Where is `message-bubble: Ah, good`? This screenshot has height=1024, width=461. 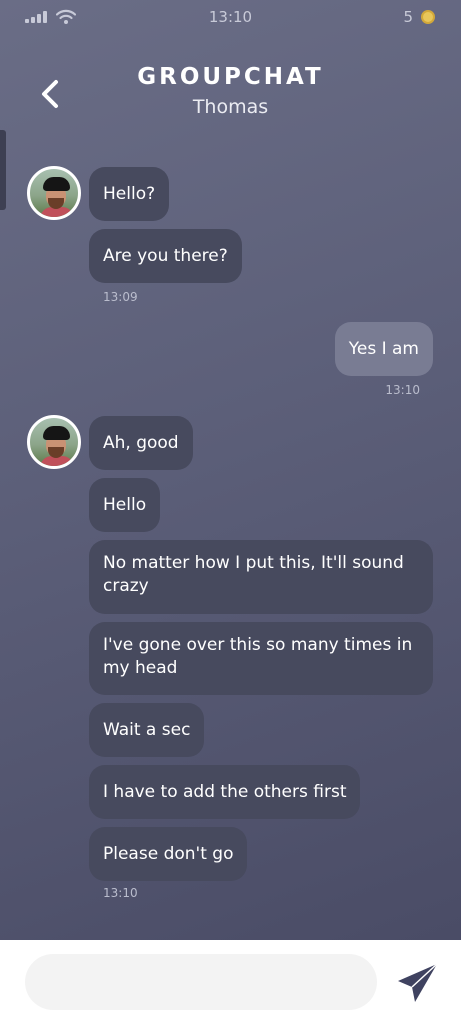
message-bubble: Ah, good is located at coordinates (141, 443).